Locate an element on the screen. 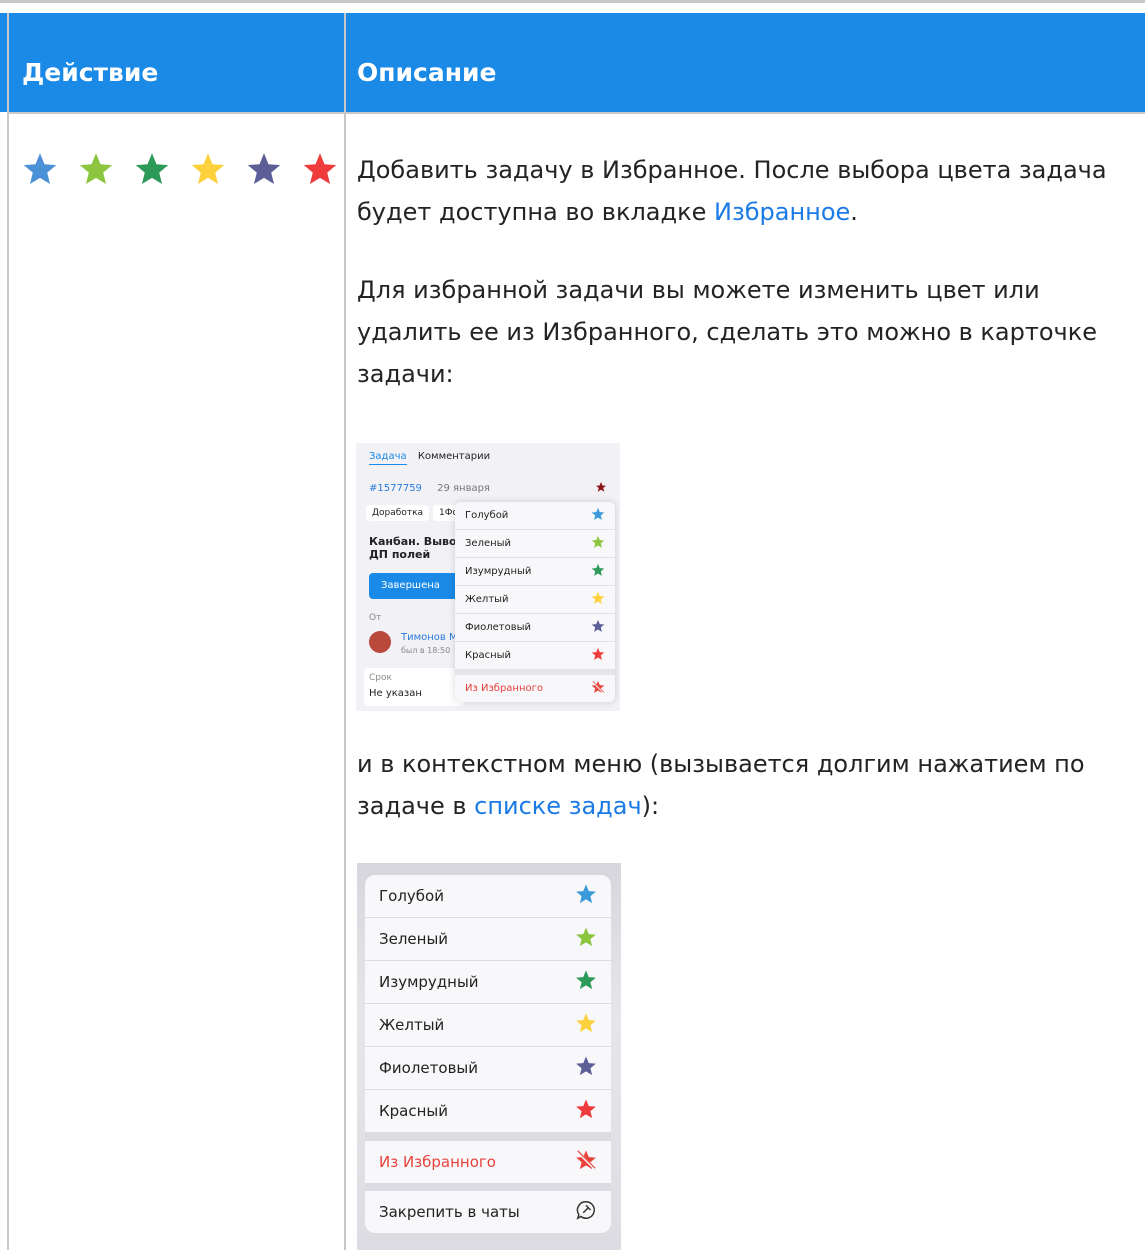 Image resolution: width=1145 pixels, height=1250 pixels. from-label: От is located at coordinates (375, 618).